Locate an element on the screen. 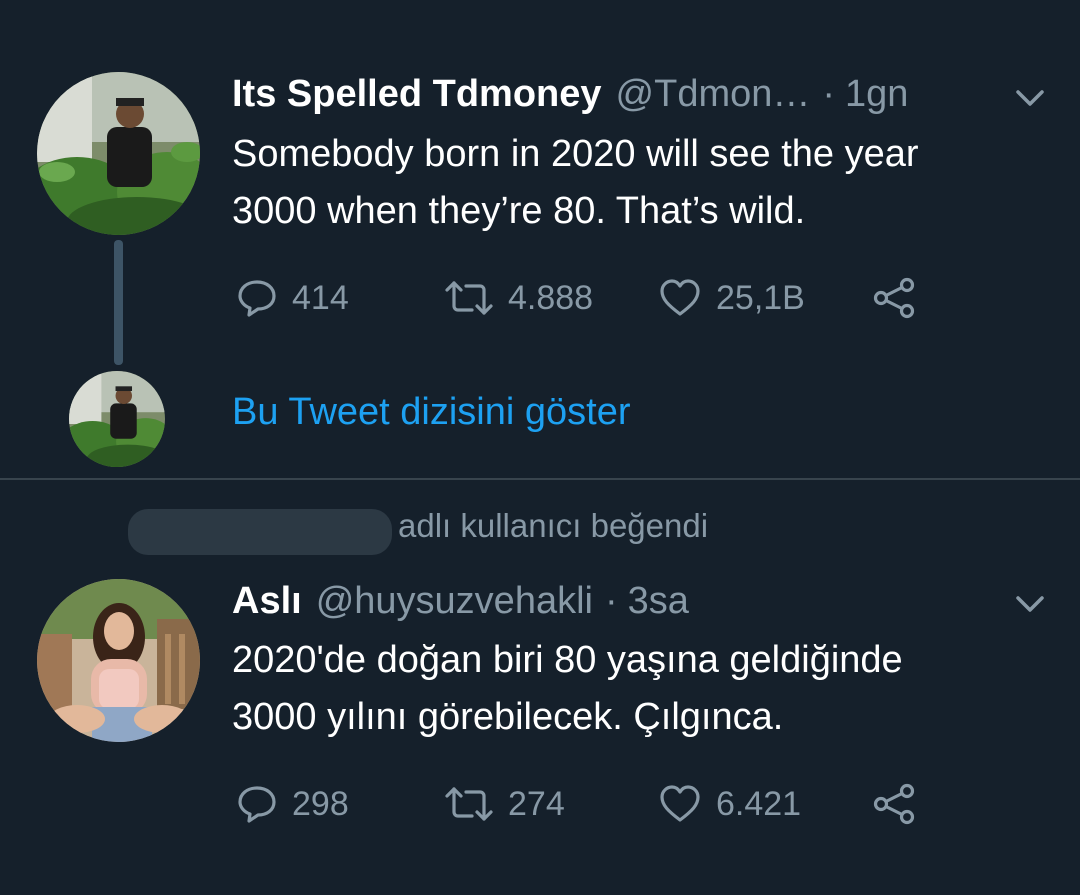  reply-button: 298 is located at coordinates (292, 804).